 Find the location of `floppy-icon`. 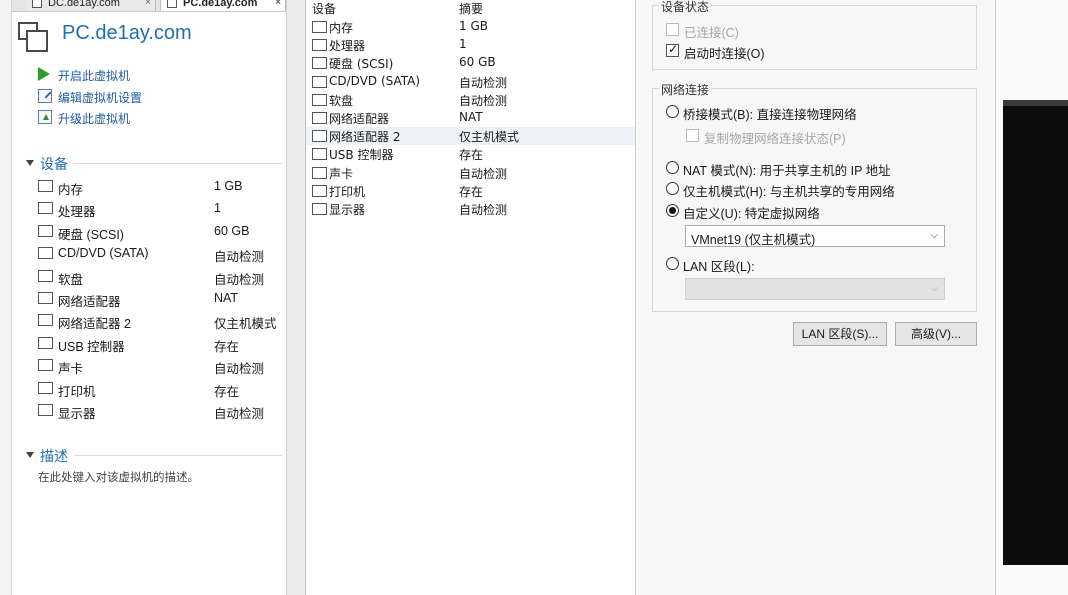

floppy-icon is located at coordinates (45, 275).